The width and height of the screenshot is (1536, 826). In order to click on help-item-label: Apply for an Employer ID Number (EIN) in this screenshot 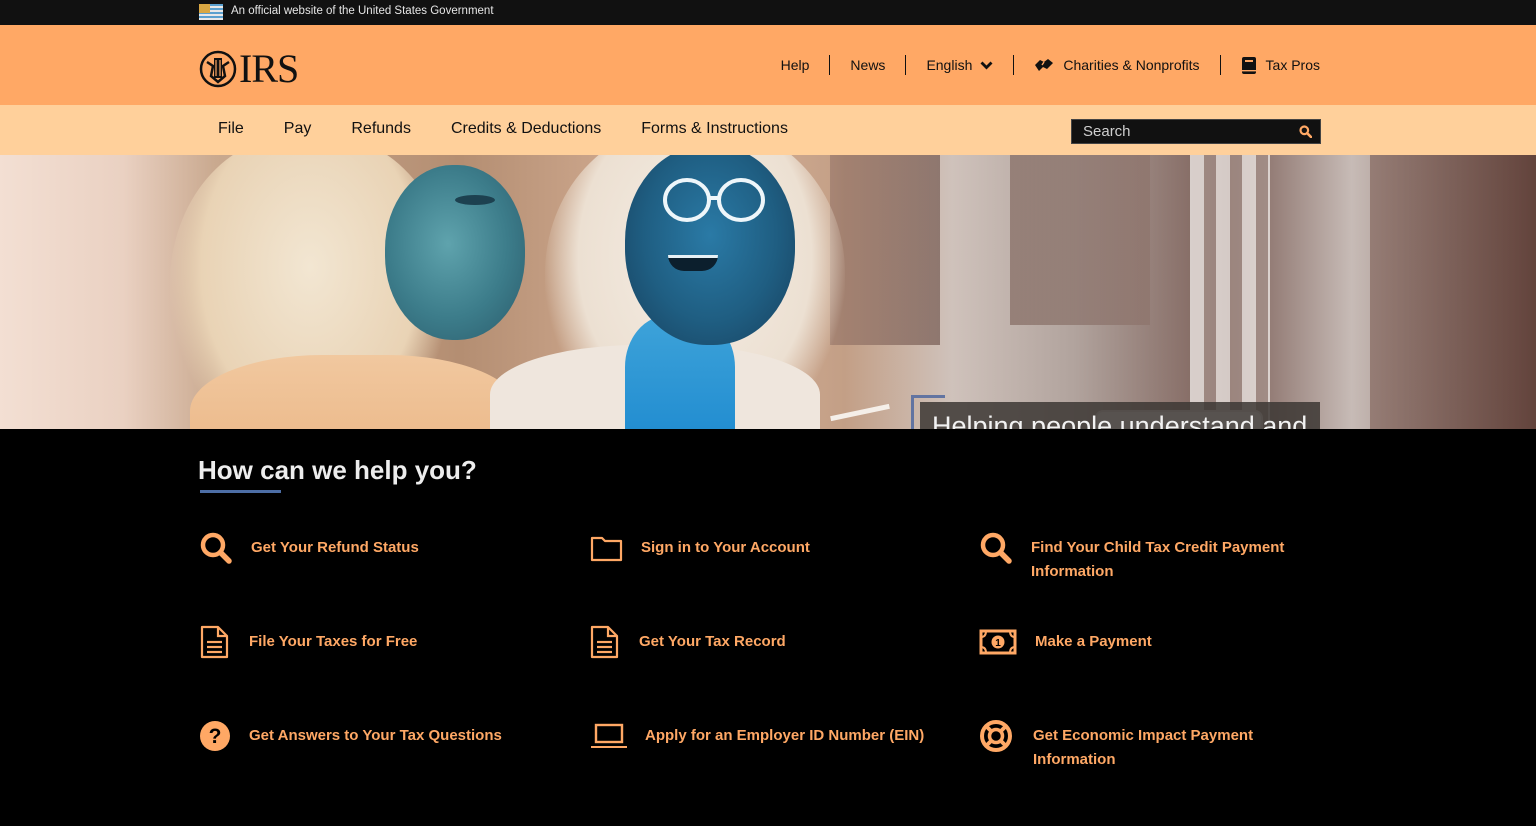, I will do `click(785, 735)`.